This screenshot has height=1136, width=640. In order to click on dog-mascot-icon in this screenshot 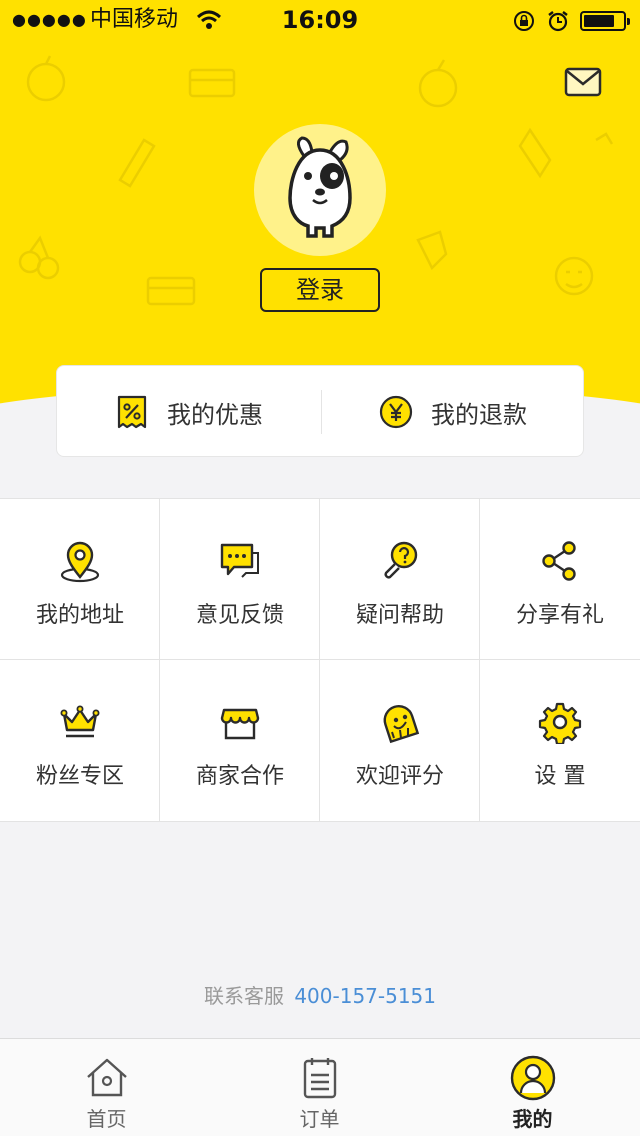, I will do `click(320, 187)`.